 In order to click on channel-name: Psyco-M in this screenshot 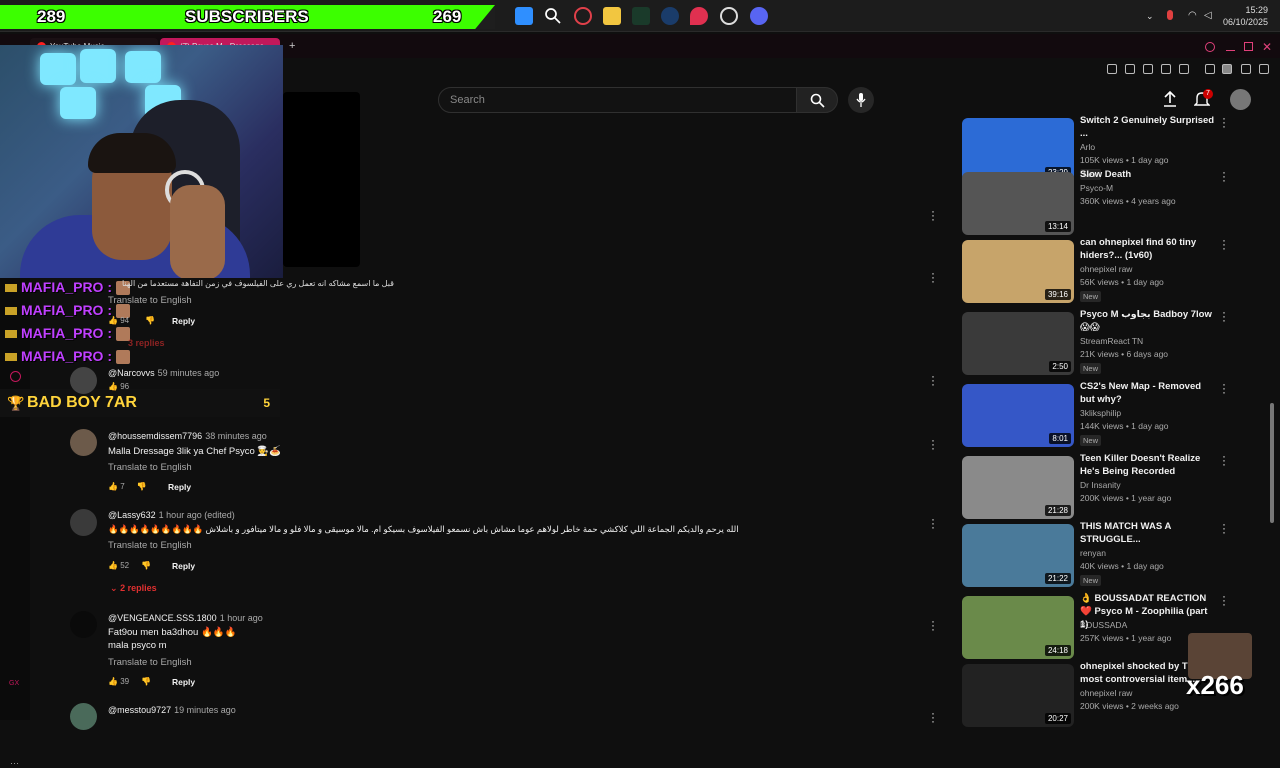, I will do `click(1096, 188)`.